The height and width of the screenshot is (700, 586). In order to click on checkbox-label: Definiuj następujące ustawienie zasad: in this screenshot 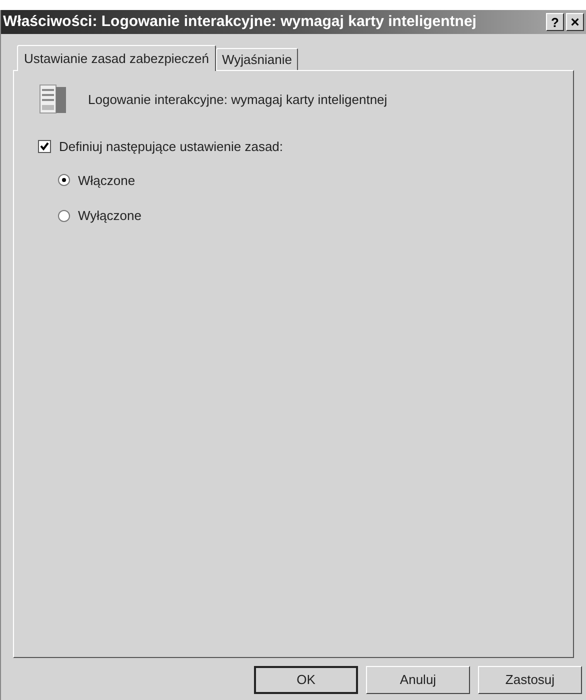, I will do `click(171, 147)`.